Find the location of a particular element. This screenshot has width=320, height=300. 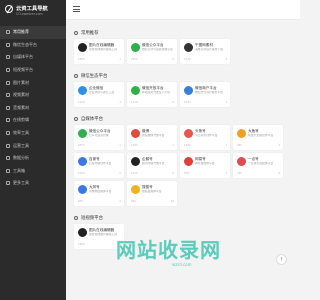

logo: 云资工具导航 CO.awedzer.com is located at coordinates (33, 12).